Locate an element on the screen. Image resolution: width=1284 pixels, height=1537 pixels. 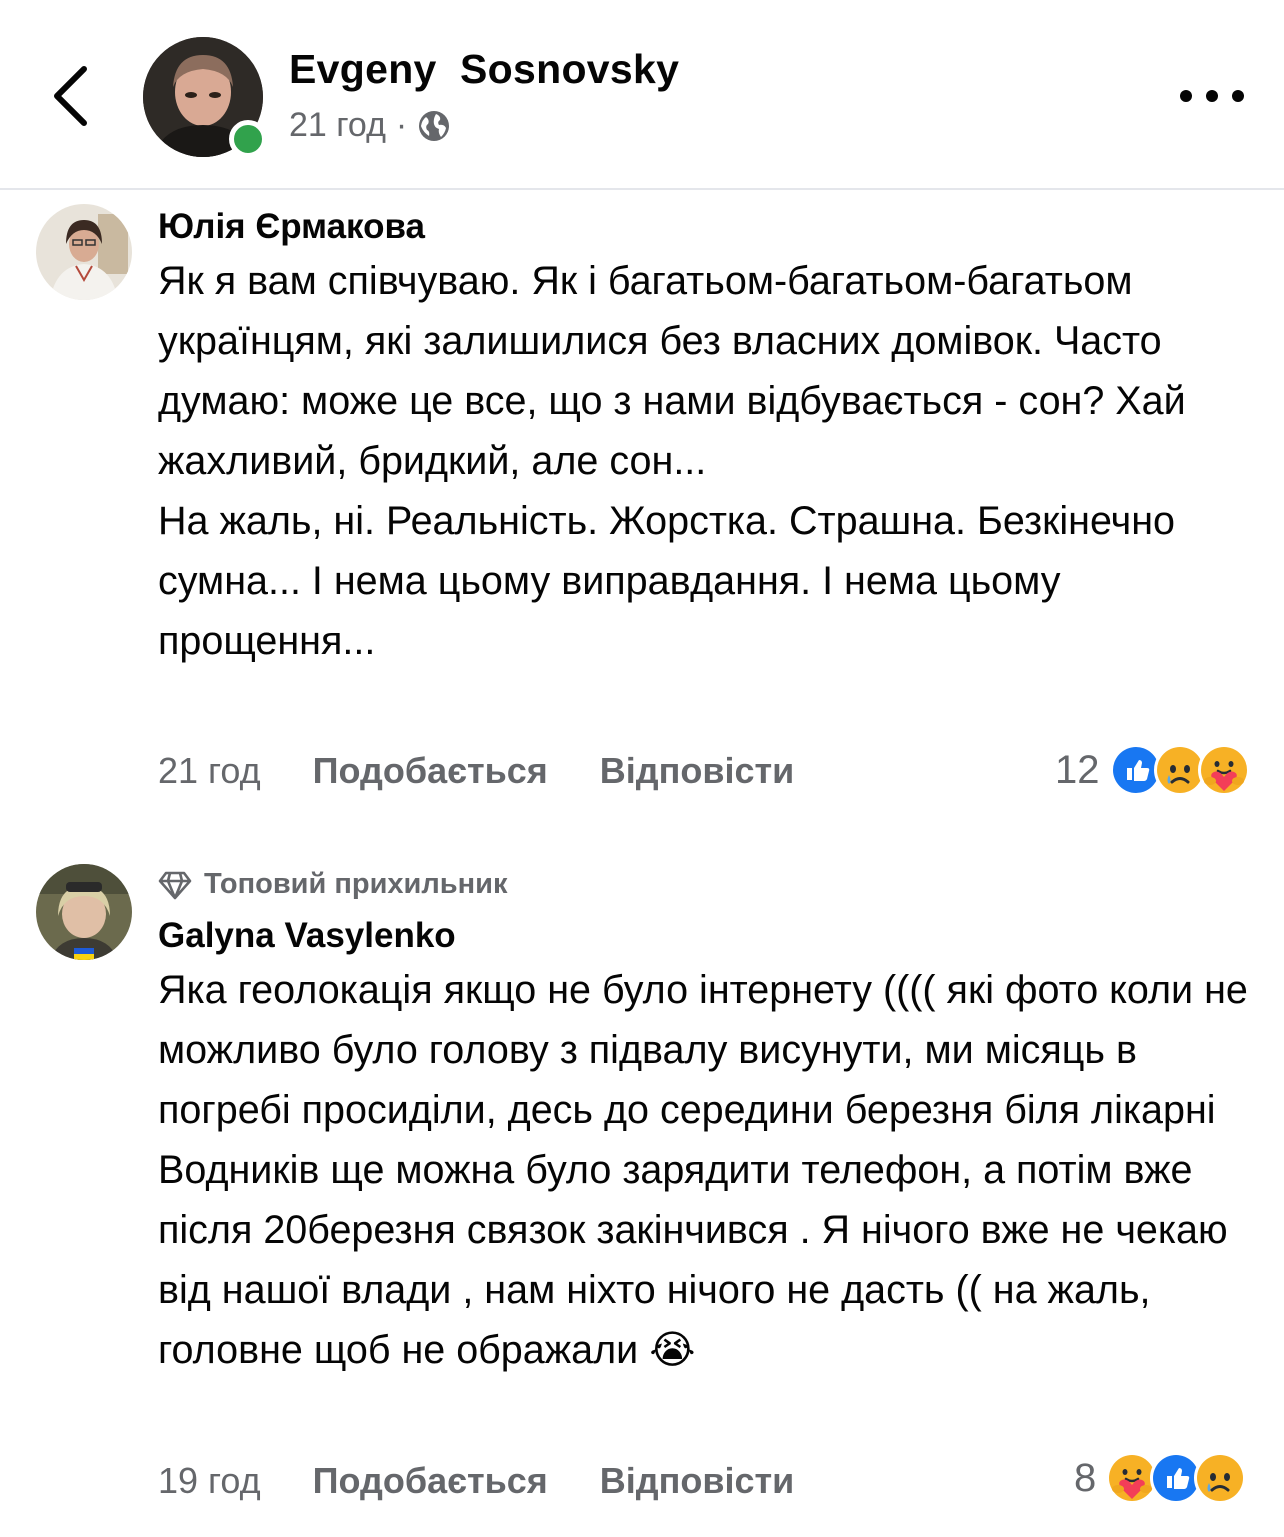
reaction-count: 8 is located at coordinates (1085, 1477).